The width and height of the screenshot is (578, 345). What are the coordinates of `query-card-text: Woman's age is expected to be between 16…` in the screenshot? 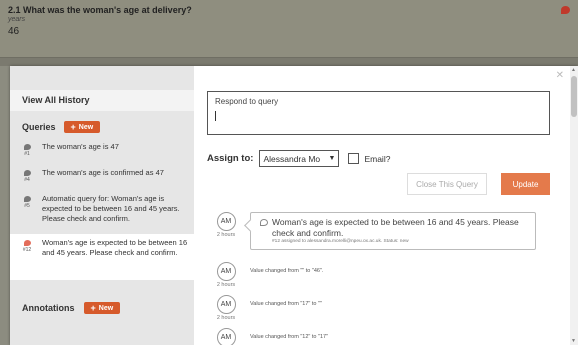 It's located at (395, 227).